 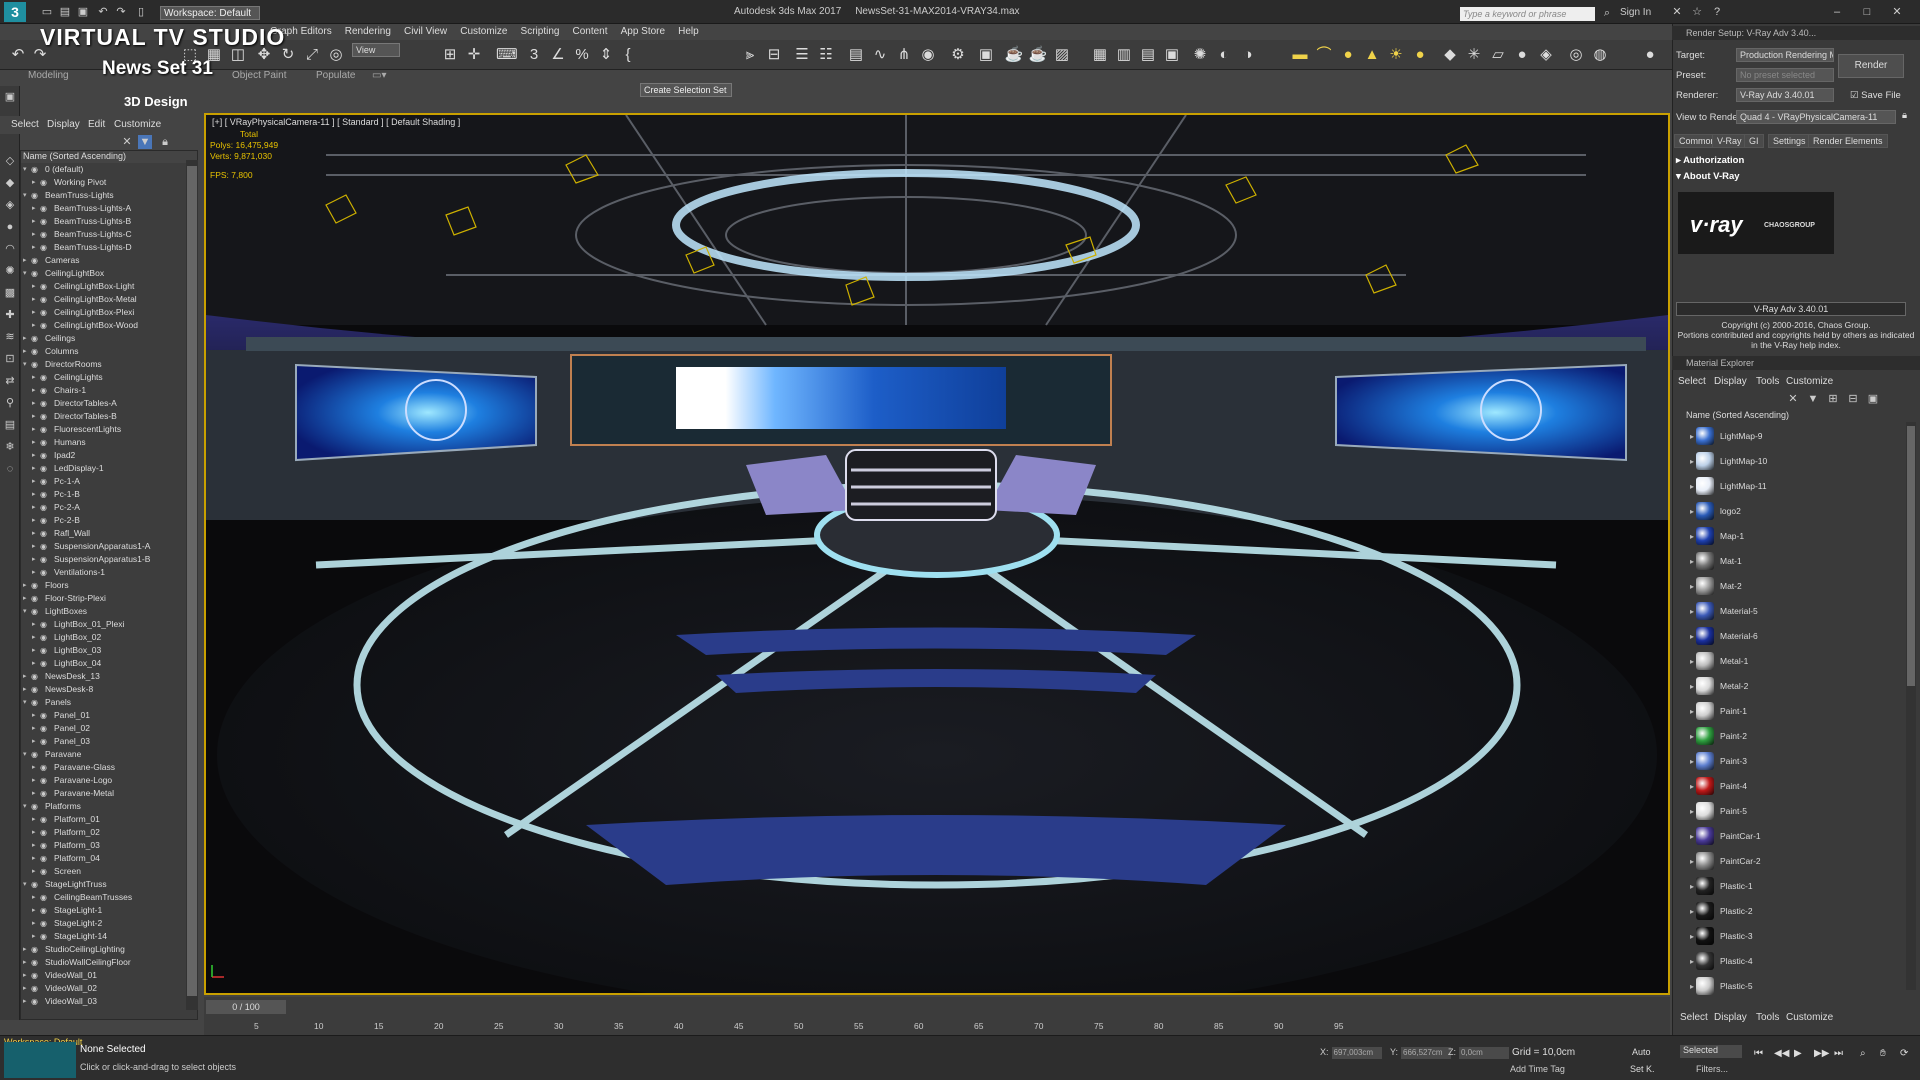 I want to click on scene-tree-item: ▸ ◉ Pc-1-A, so click(x=109, y=481).